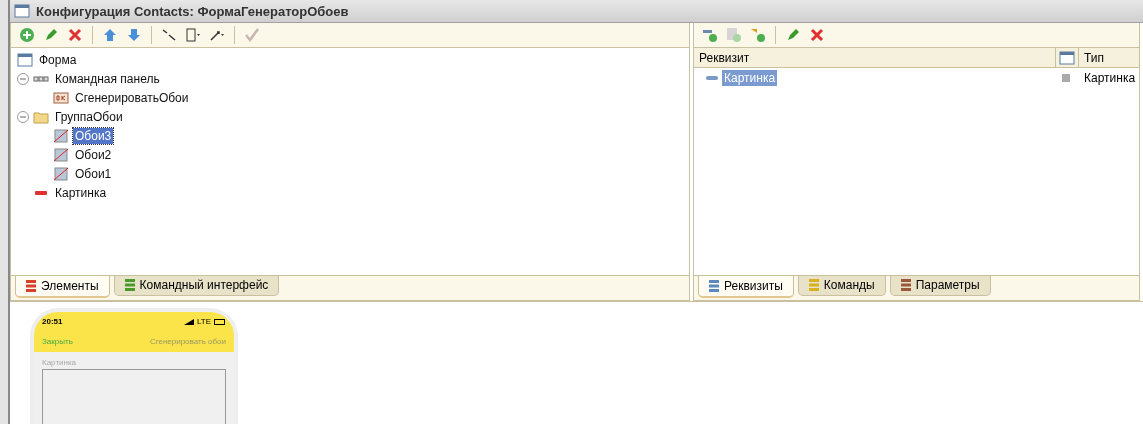  What do you see at coordinates (1094, 58) in the screenshot?
I see `column-header: Тип` at bounding box center [1094, 58].